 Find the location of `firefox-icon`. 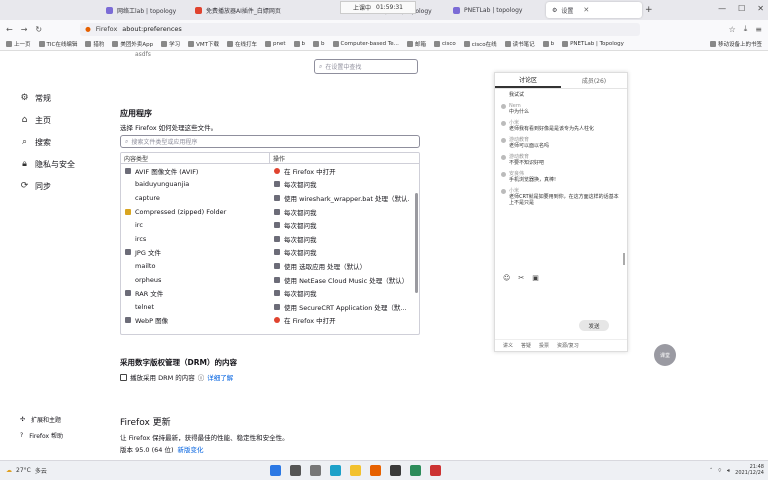

firefox-icon is located at coordinates (375, 470).